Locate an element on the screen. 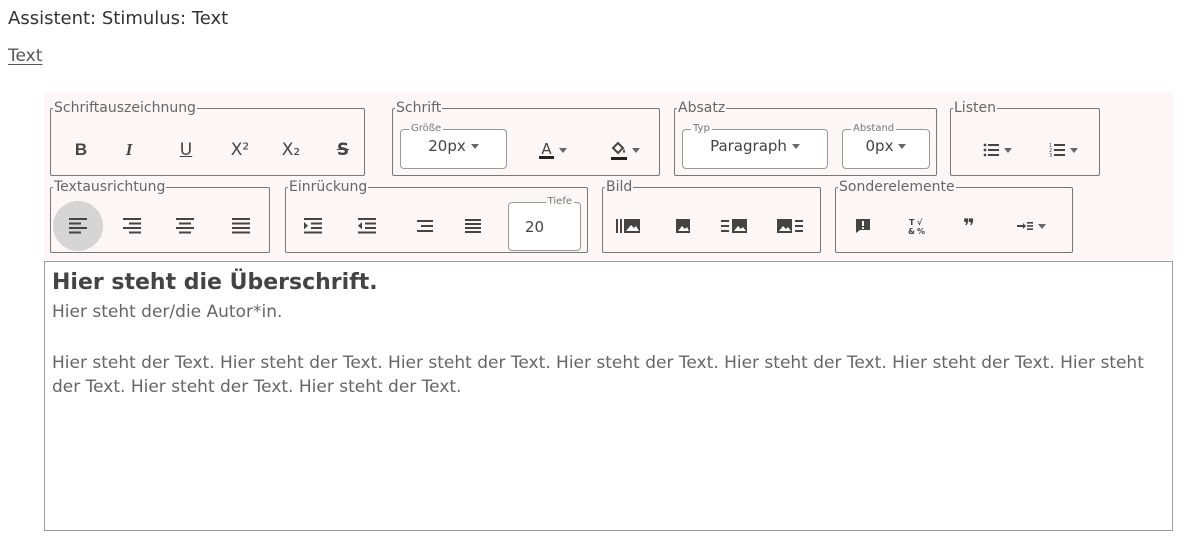 This screenshot has height=542, width=1191. italic-button: I is located at coordinates (129, 150).